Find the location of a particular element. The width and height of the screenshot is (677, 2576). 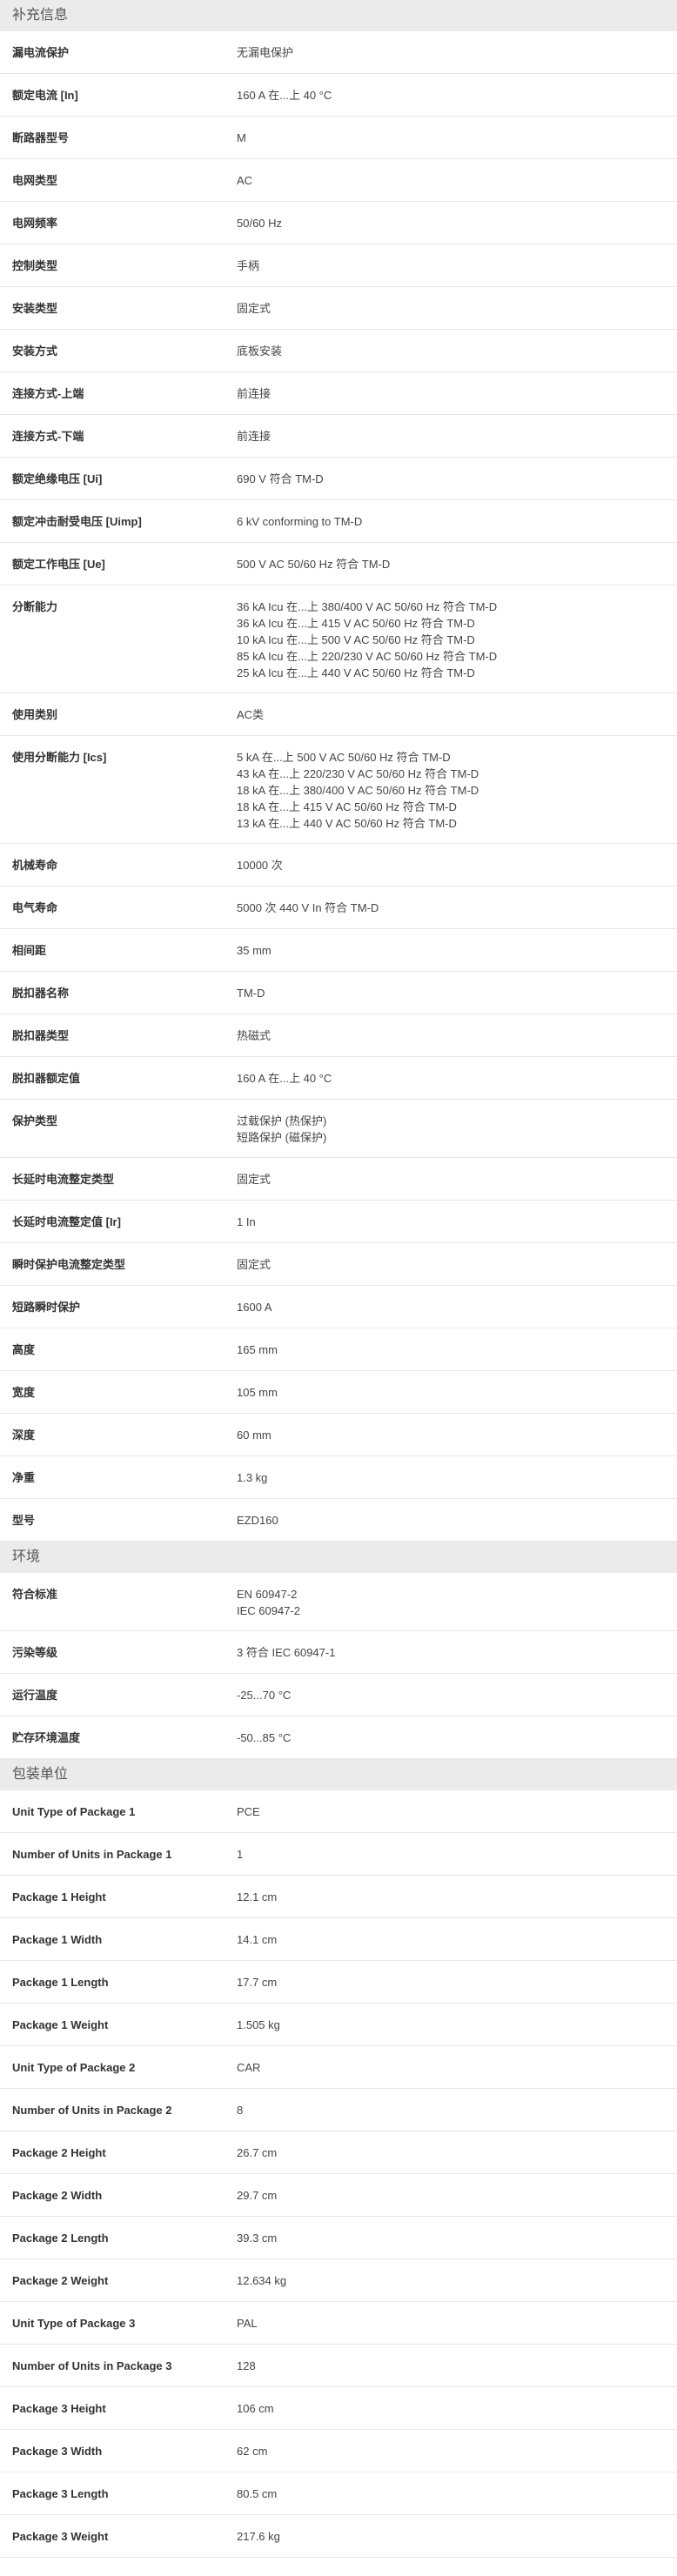

spec-row: 漏电流保护 无漏电保护 is located at coordinates (338, 52).